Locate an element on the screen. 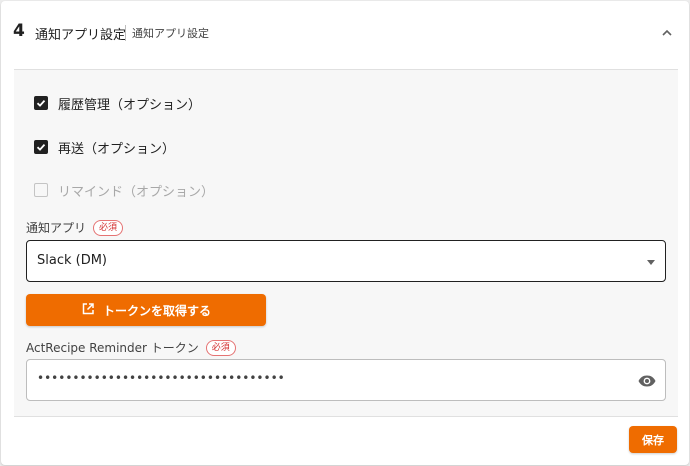 The width and height of the screenshot is (690, 466). open-in-new-icon is located at coordinates (88, 310).